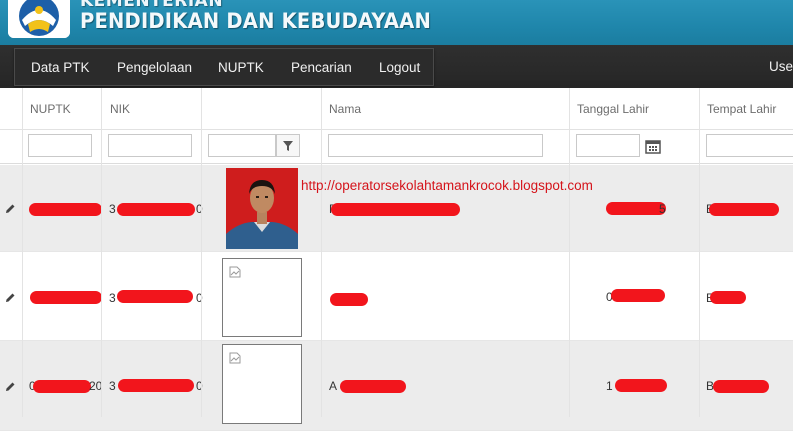 The width and height of the screenshot is (793, 431). What do you see at coordinates (154, 67) in the screenshot?
I see `nav-item-pengelolaan: Pengelolaan` at bounding box center [154, 67].